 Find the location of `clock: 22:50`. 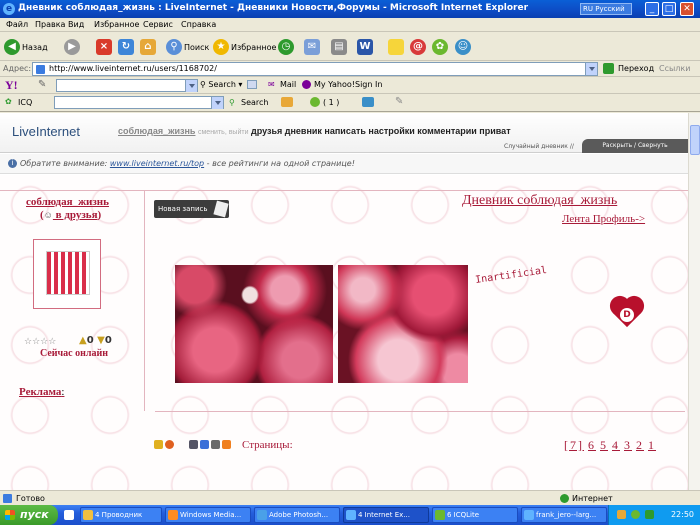

clock: 22:50 is located at coordinates (682, 514).